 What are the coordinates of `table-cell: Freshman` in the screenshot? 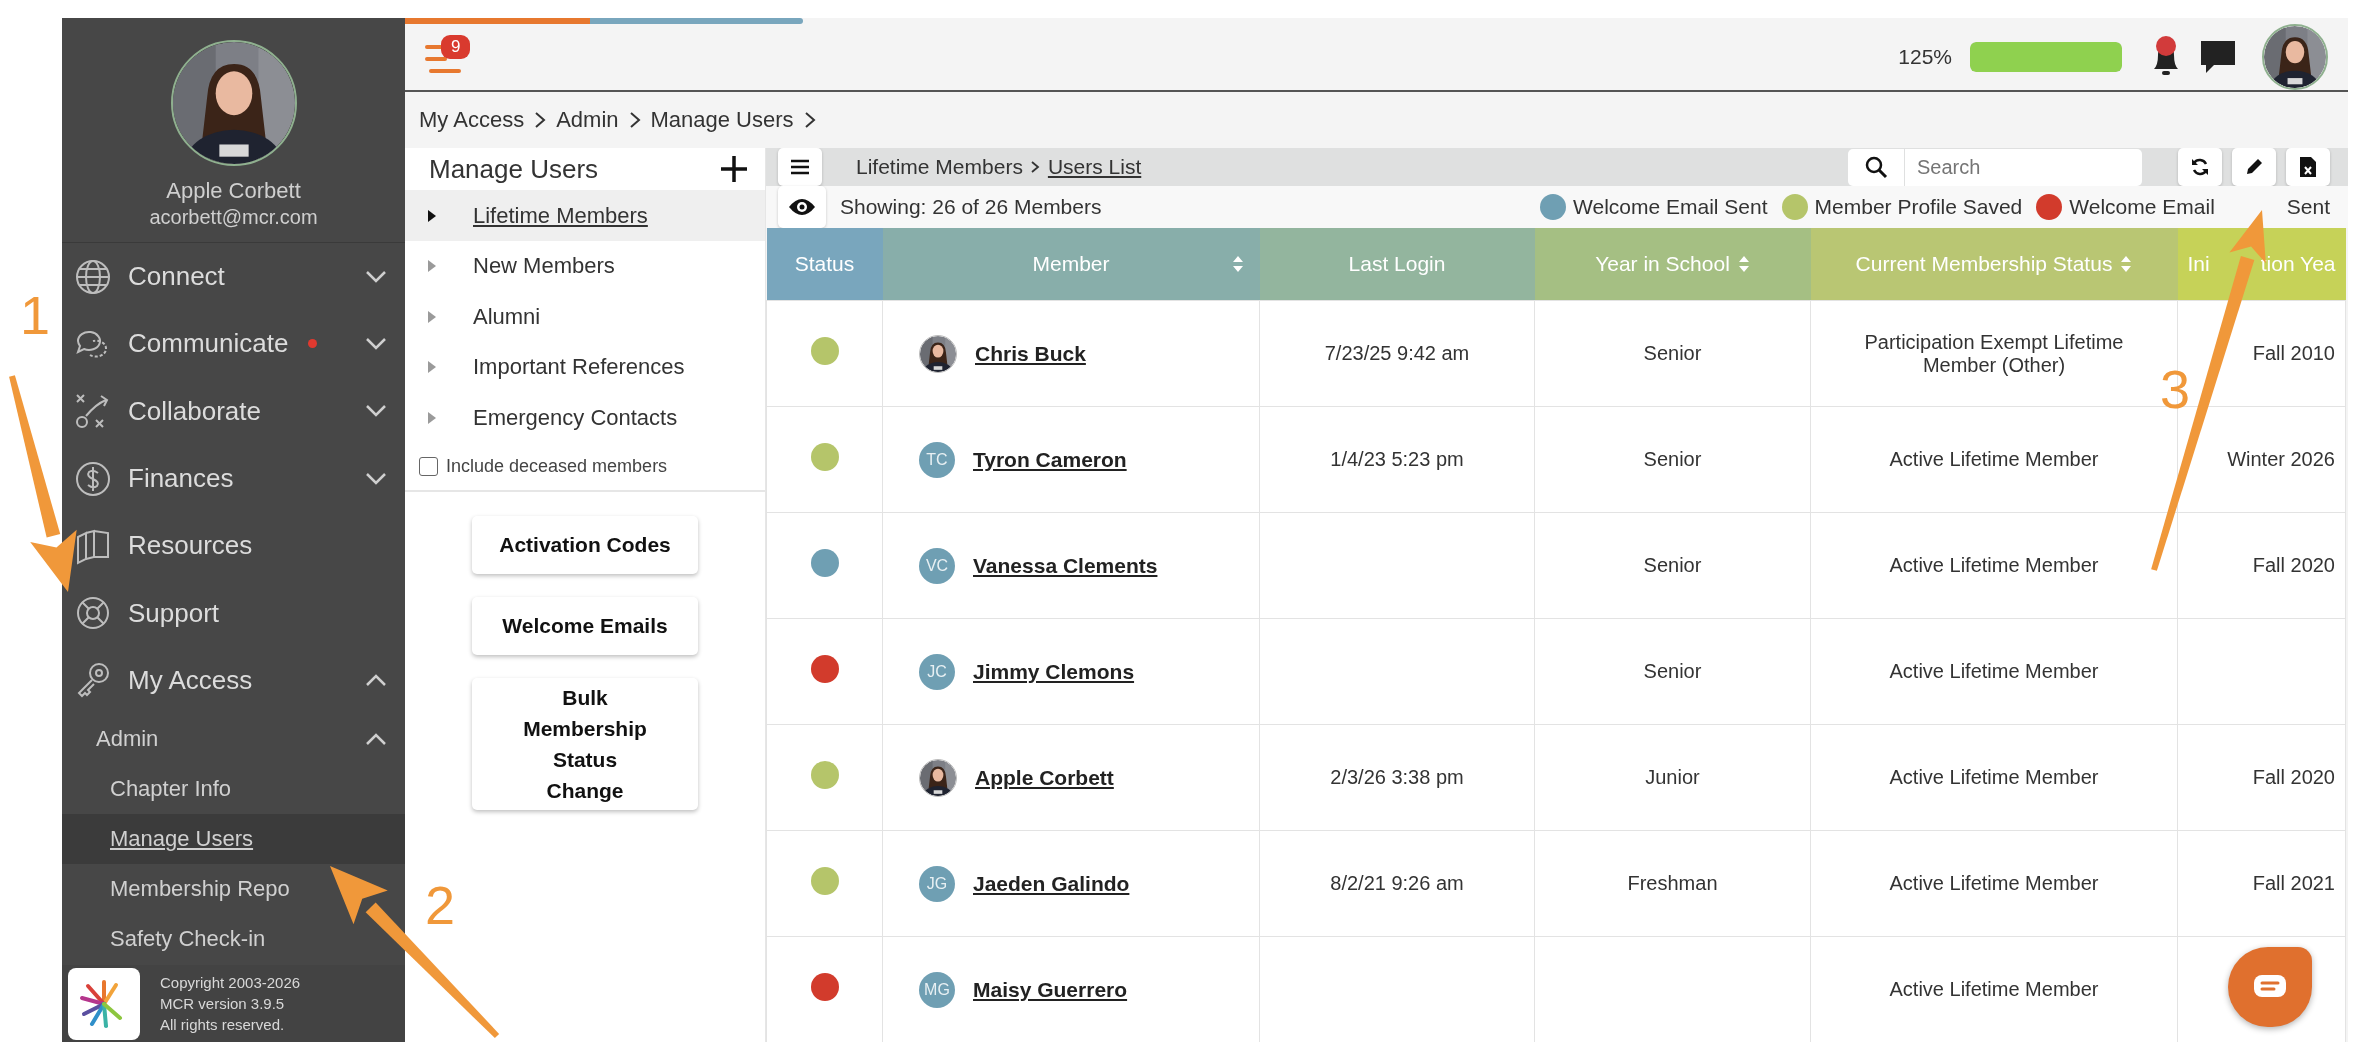 It's located at (1672, 883).